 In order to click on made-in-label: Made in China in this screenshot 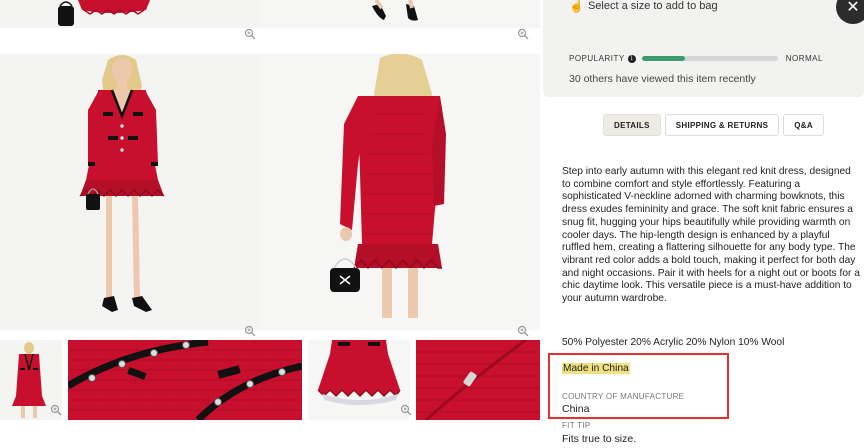, I will do `click(596, 368)`.